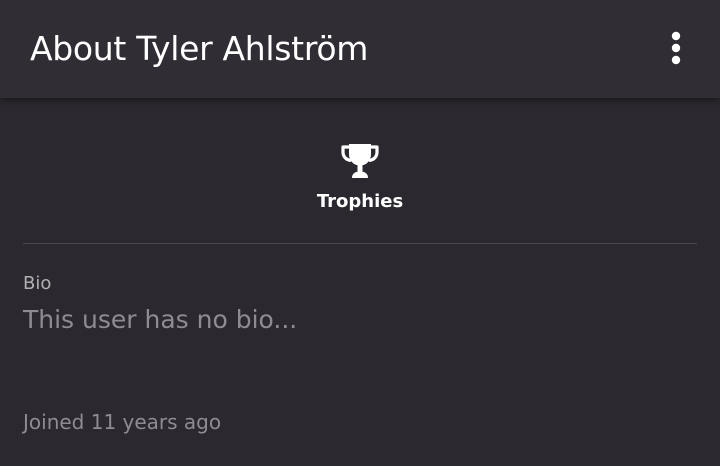  What do you see at coordinates (199, 48) in the screenshot?
I see `page-title: About Tyler Ahlström` at bounding box center [199, 48].